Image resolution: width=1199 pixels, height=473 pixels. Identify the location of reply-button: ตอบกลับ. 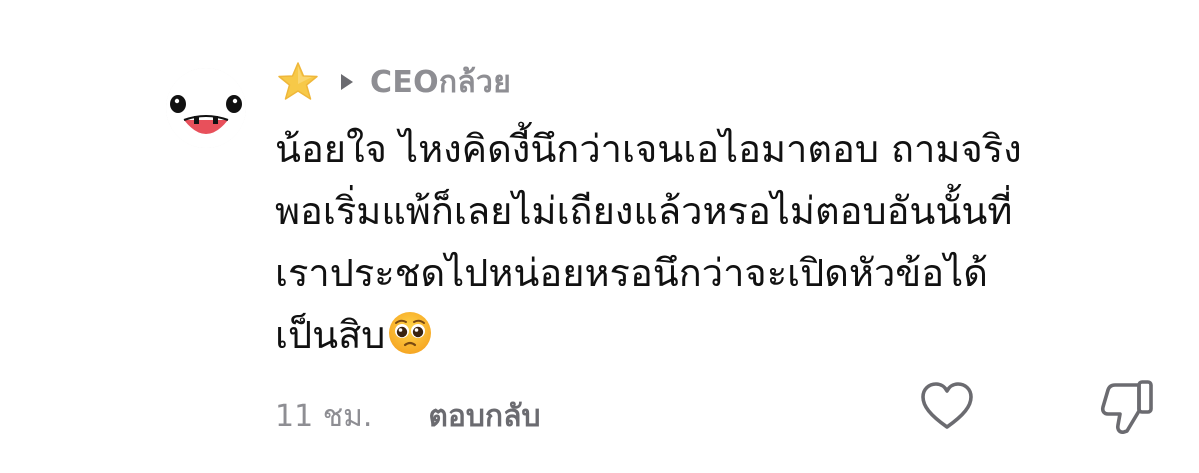
(484, 416).